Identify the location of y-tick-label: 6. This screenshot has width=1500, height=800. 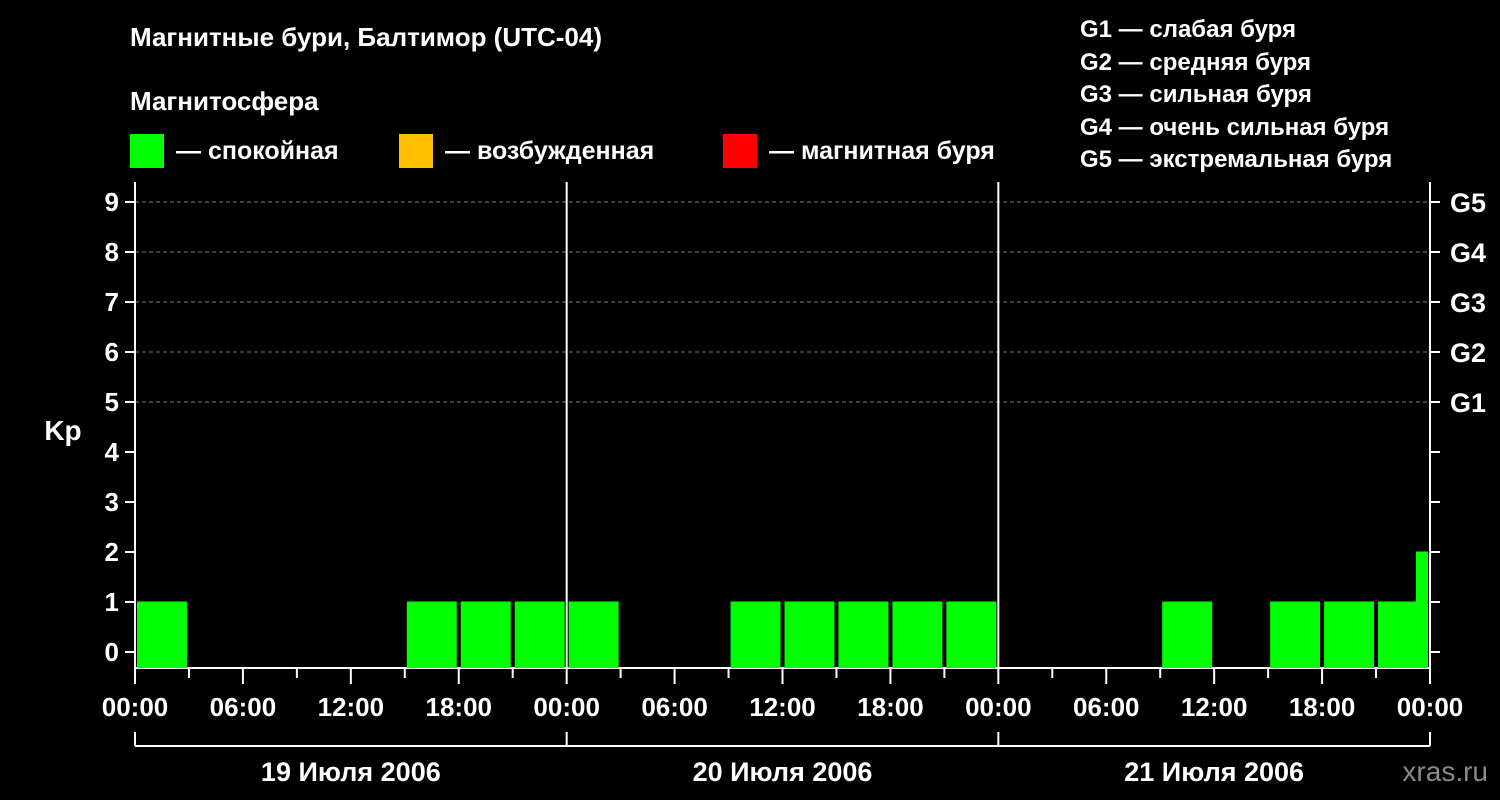
(112, 352).